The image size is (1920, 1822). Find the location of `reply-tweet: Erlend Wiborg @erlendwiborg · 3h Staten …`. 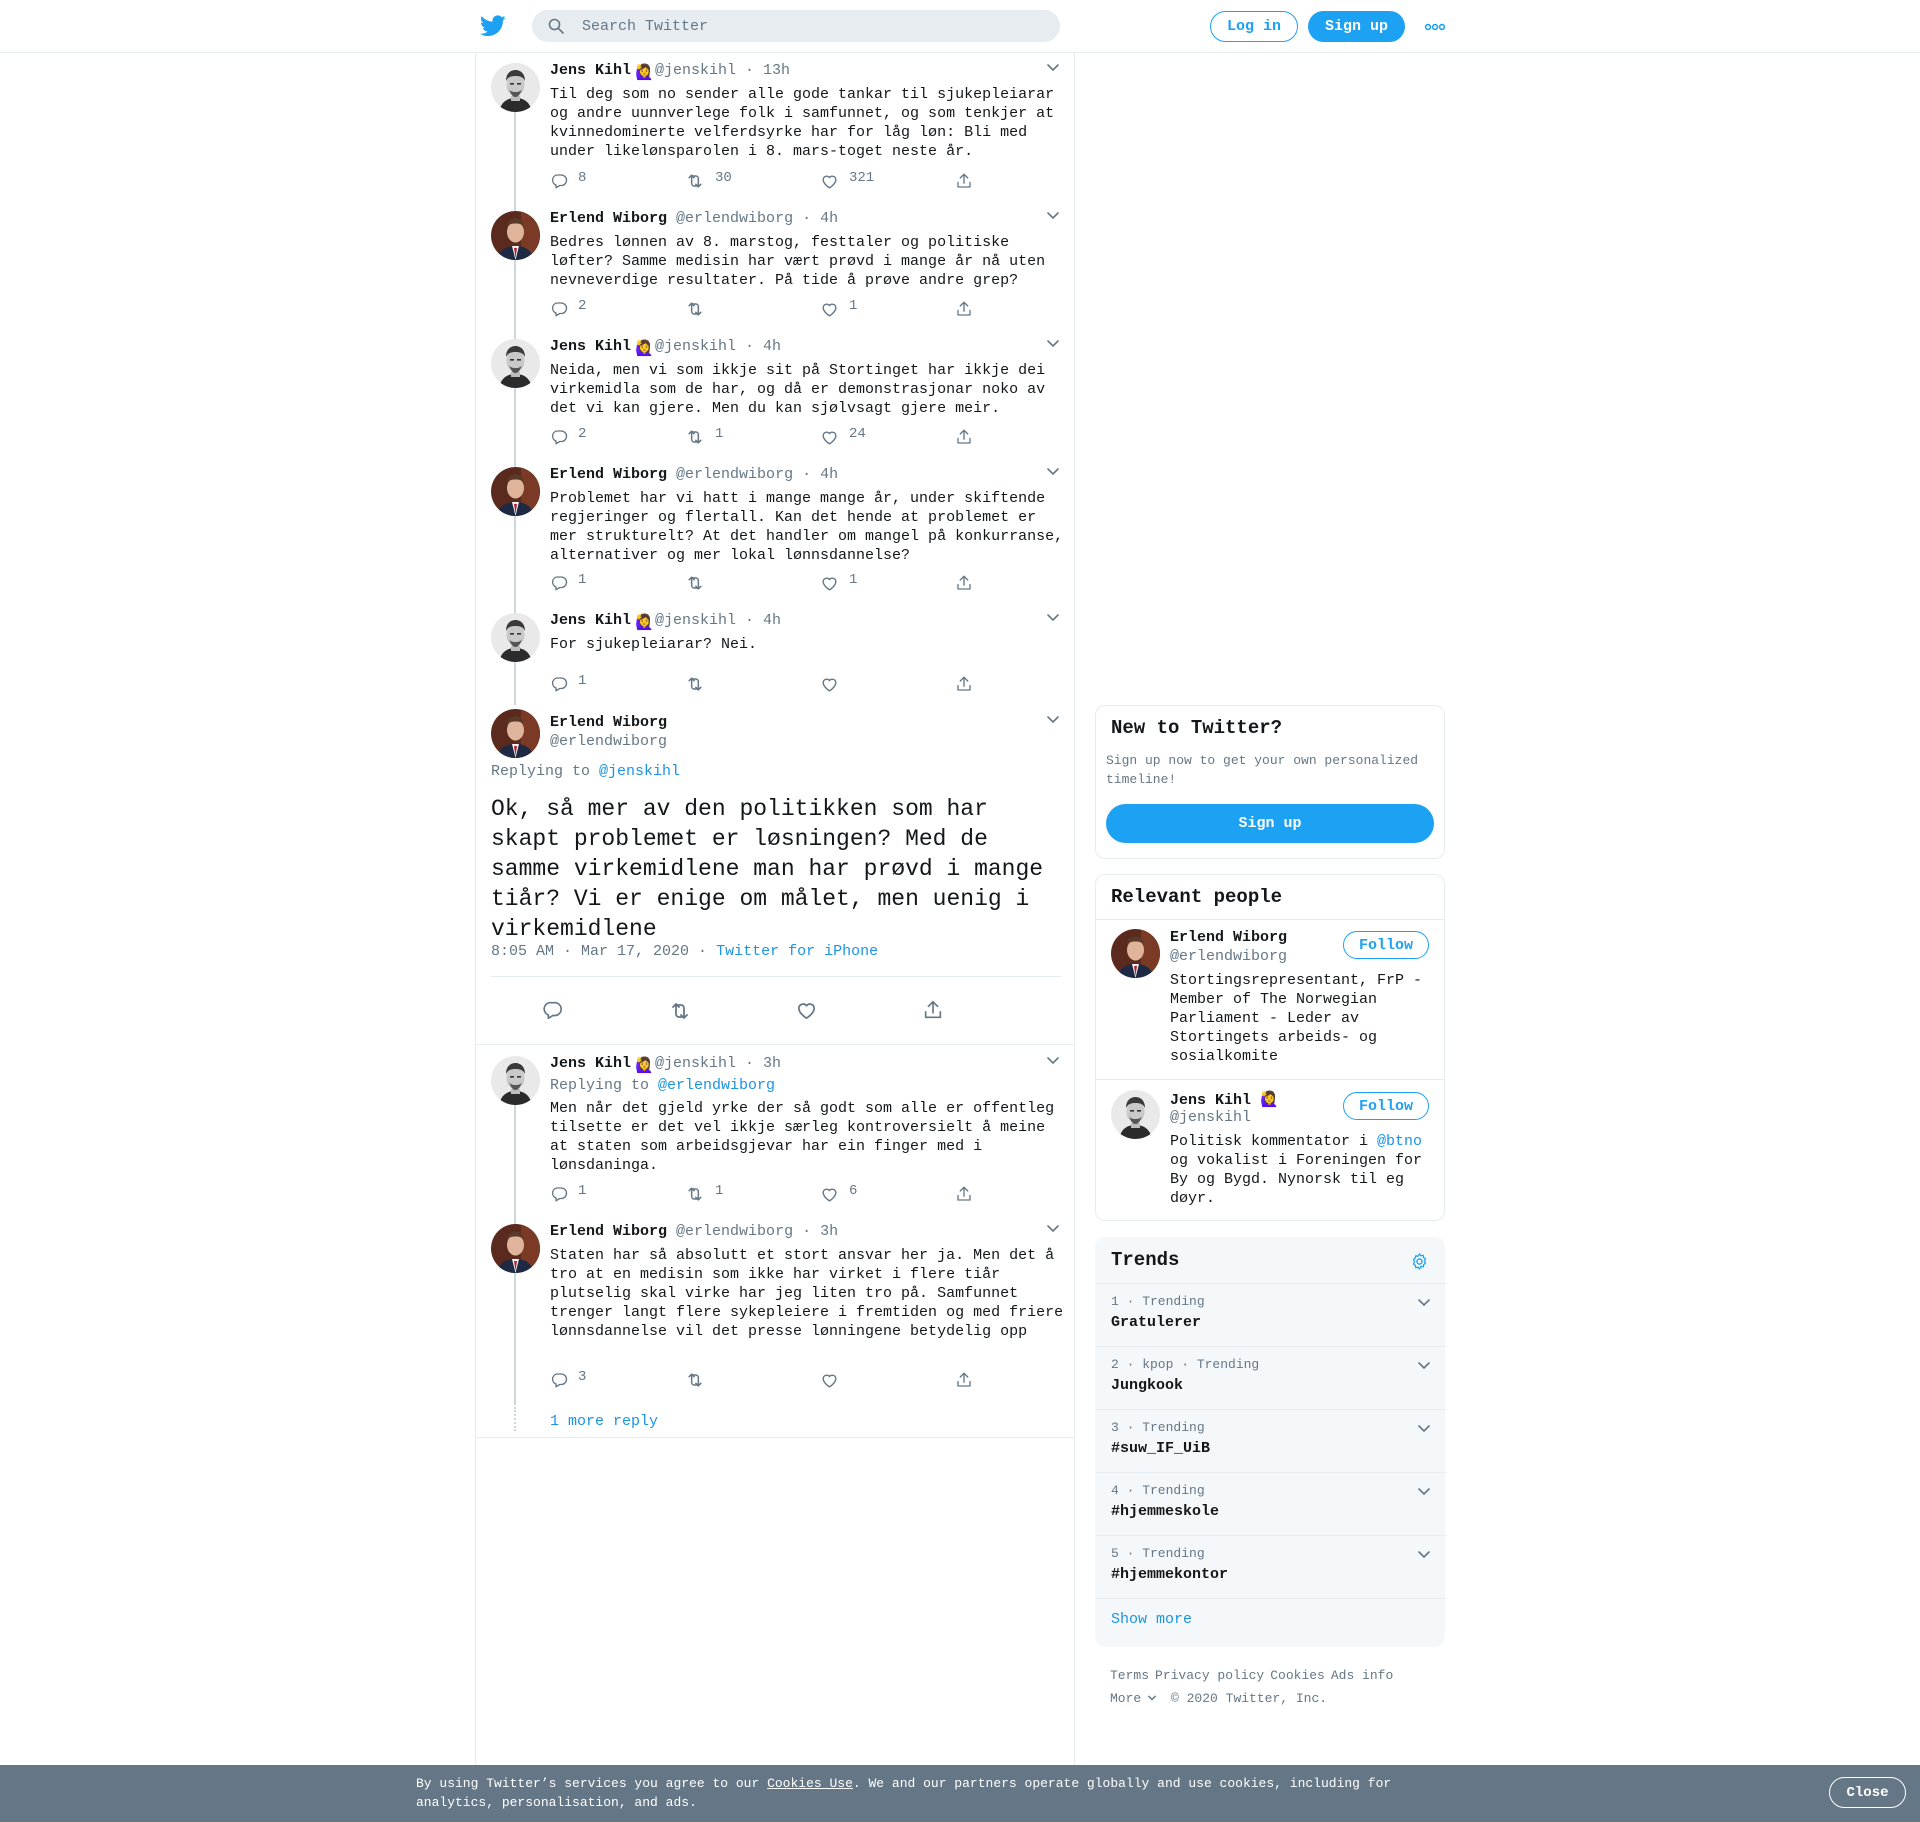

reply-tweet: Erlend Wiborg @erlendwiborg · 3h Staten … is located at coordinates (775, 1309).